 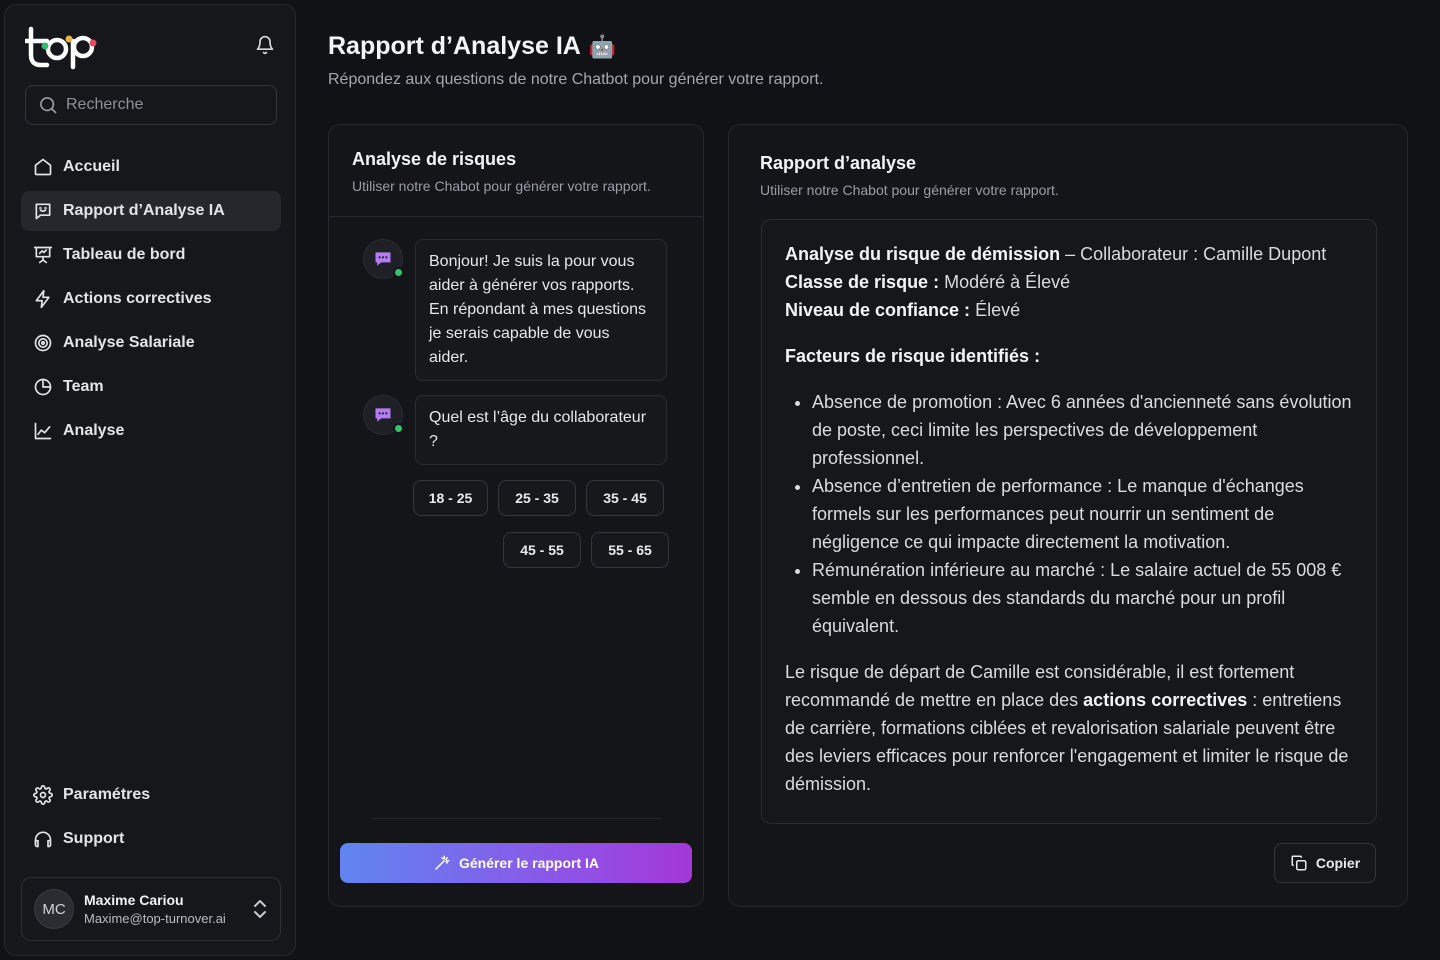 I want to click on home-icon, so click(x=43, y=167).